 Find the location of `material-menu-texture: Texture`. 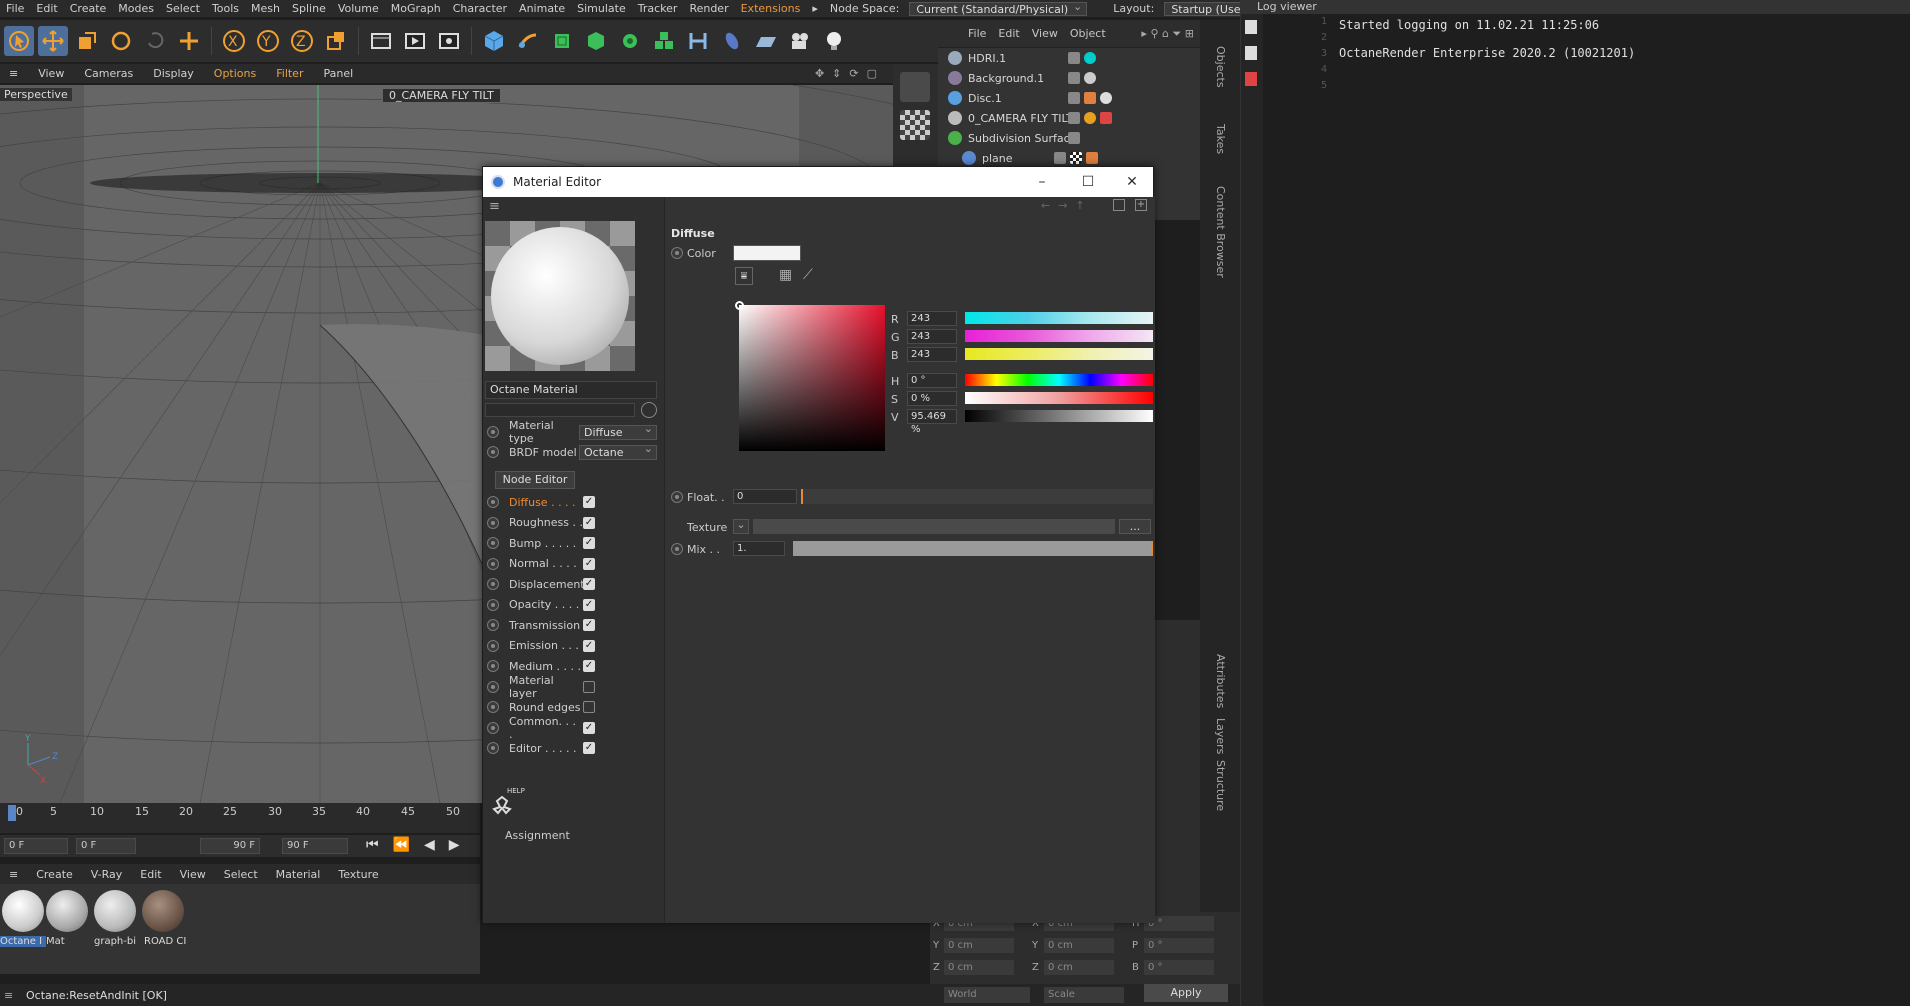

material-menu-texture: Texture is located at coordinates (358, 874).